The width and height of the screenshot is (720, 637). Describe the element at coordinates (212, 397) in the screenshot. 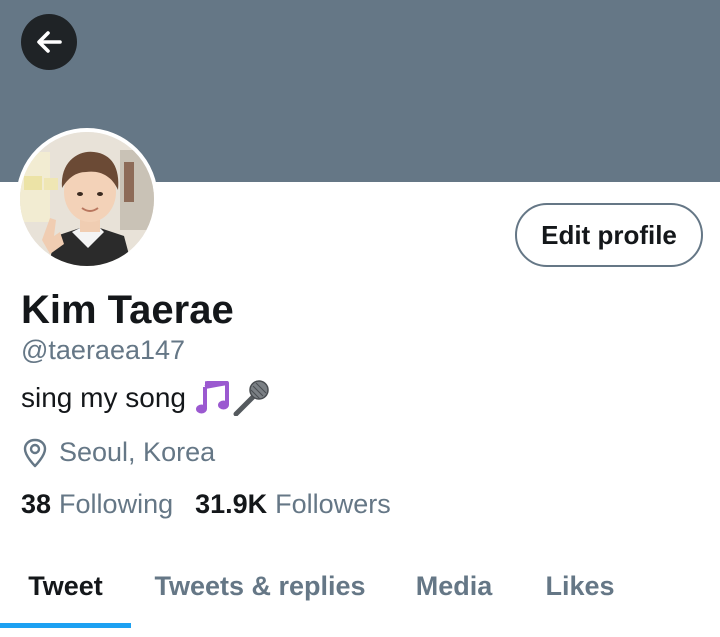

I see `musical-notes-emoji` at that location.